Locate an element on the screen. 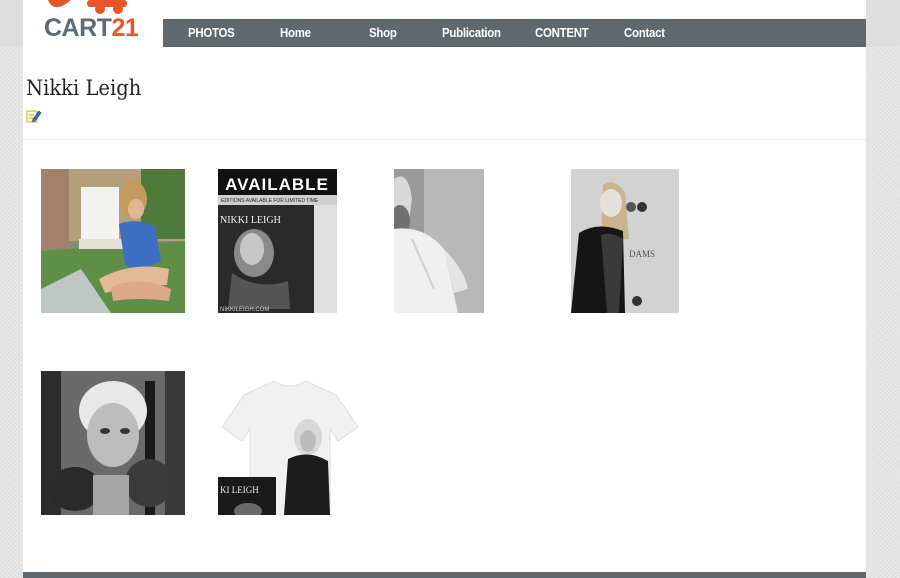 The image size is (900, 578). site-logo: CART21 is located at coordinates (90, 22).